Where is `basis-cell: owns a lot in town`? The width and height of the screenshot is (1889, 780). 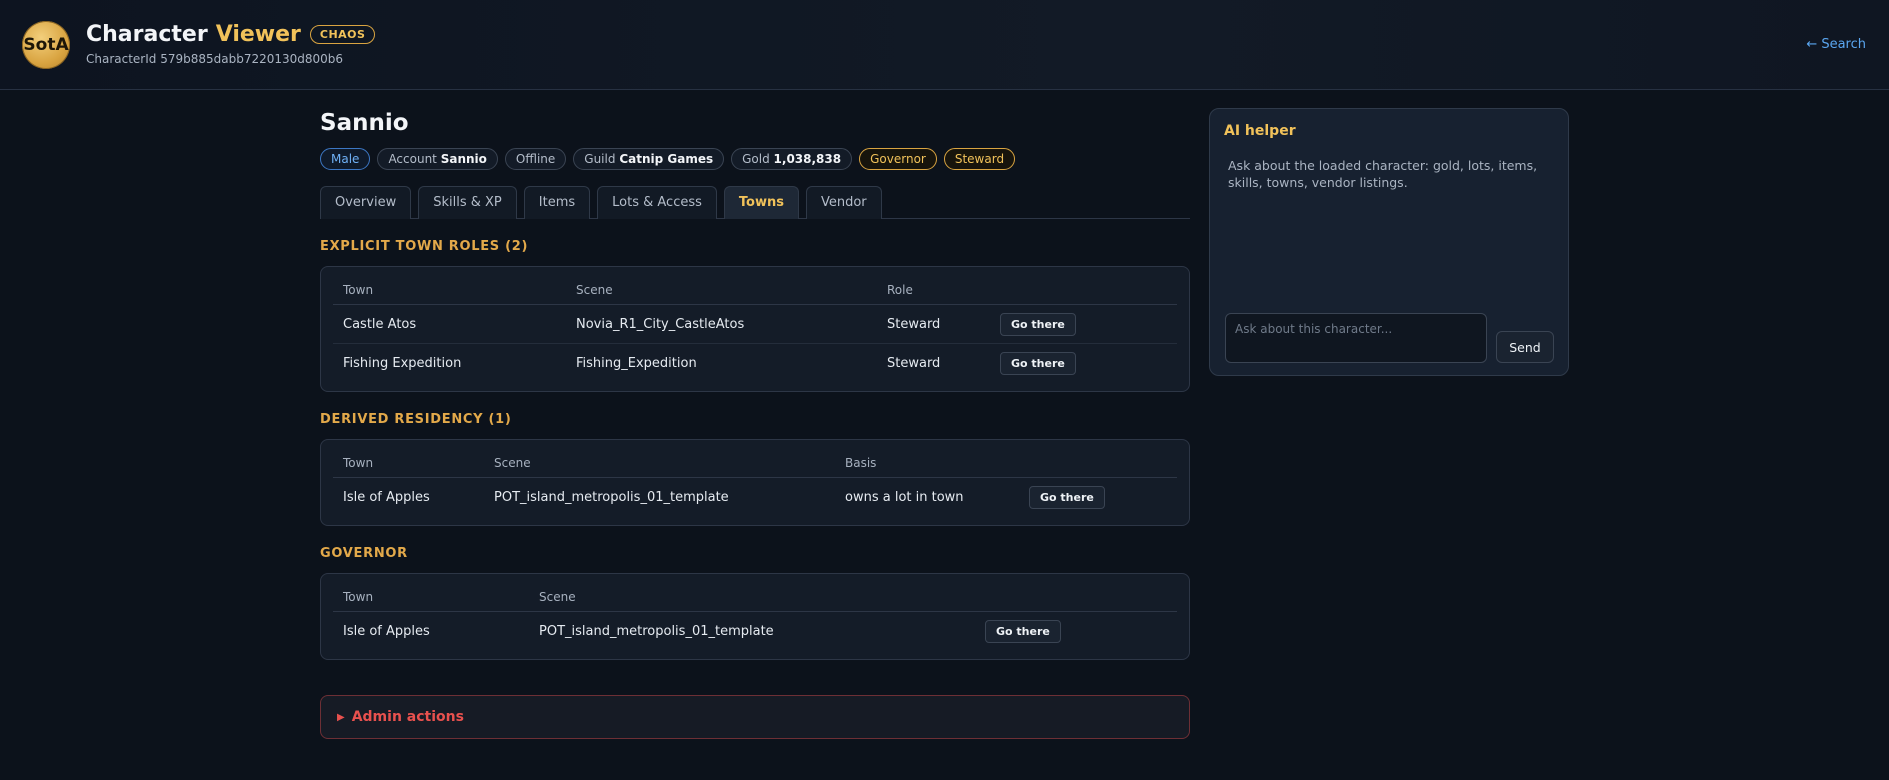
basis-cell: owns a lot in town is located at coordinates (904, 497).